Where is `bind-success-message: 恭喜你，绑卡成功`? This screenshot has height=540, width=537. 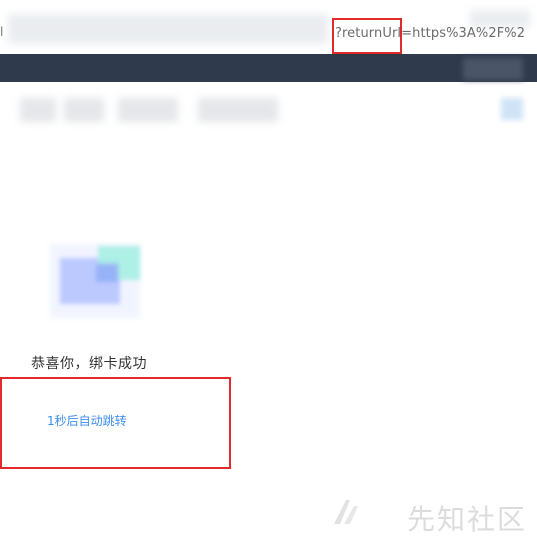 bind-success-message: 恭喜你，绑卡成功 is located at coordinates (89, 364).